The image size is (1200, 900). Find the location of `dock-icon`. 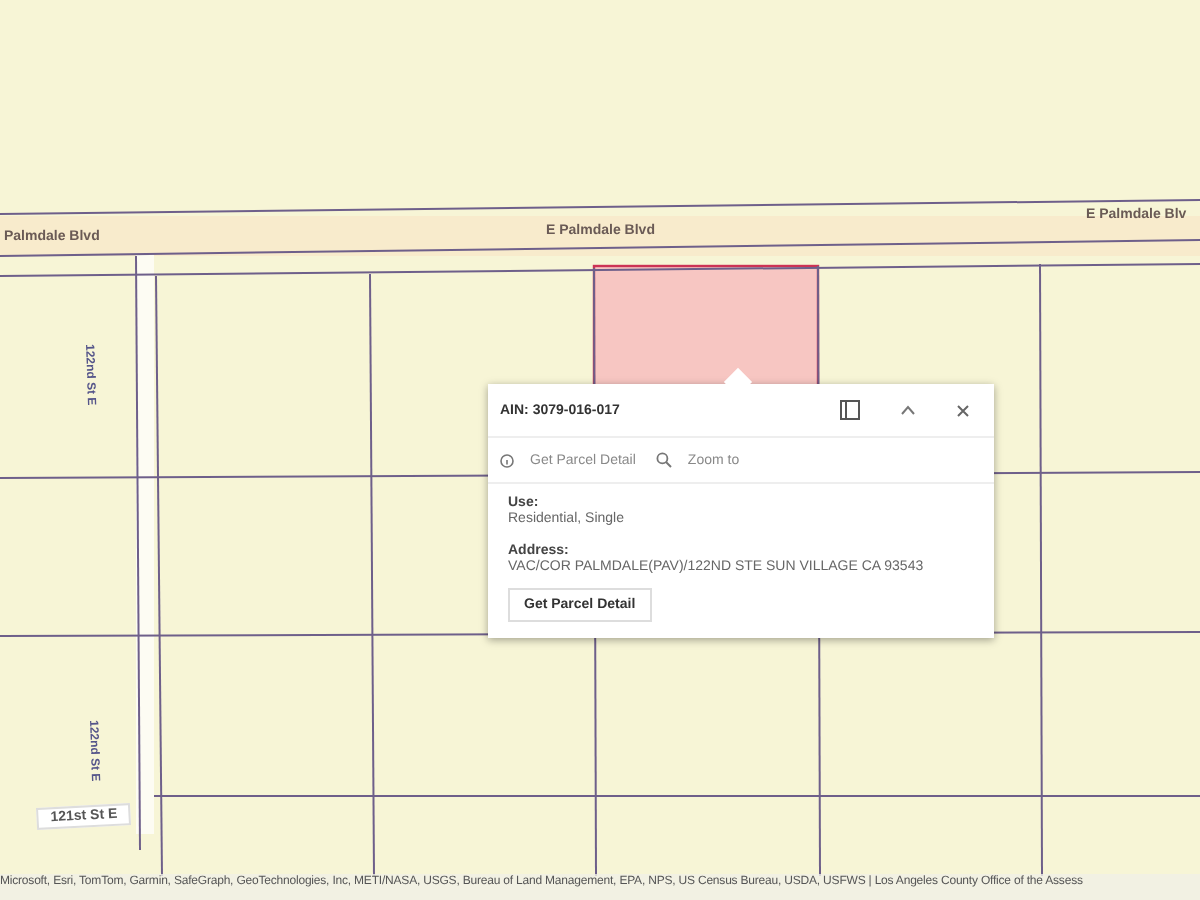

dock-icon is located at coordinates (850, 410).